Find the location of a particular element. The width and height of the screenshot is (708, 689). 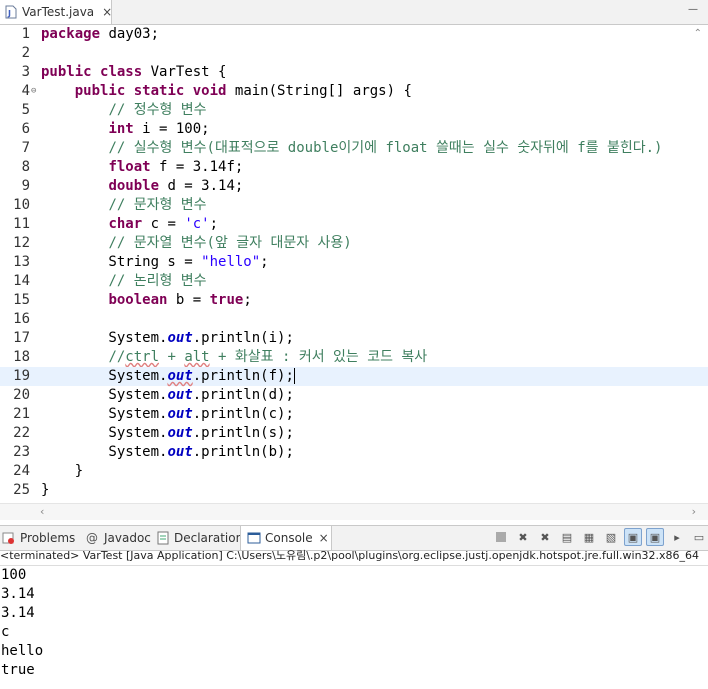

line-number: 13 is located at coordinates (21, 262).